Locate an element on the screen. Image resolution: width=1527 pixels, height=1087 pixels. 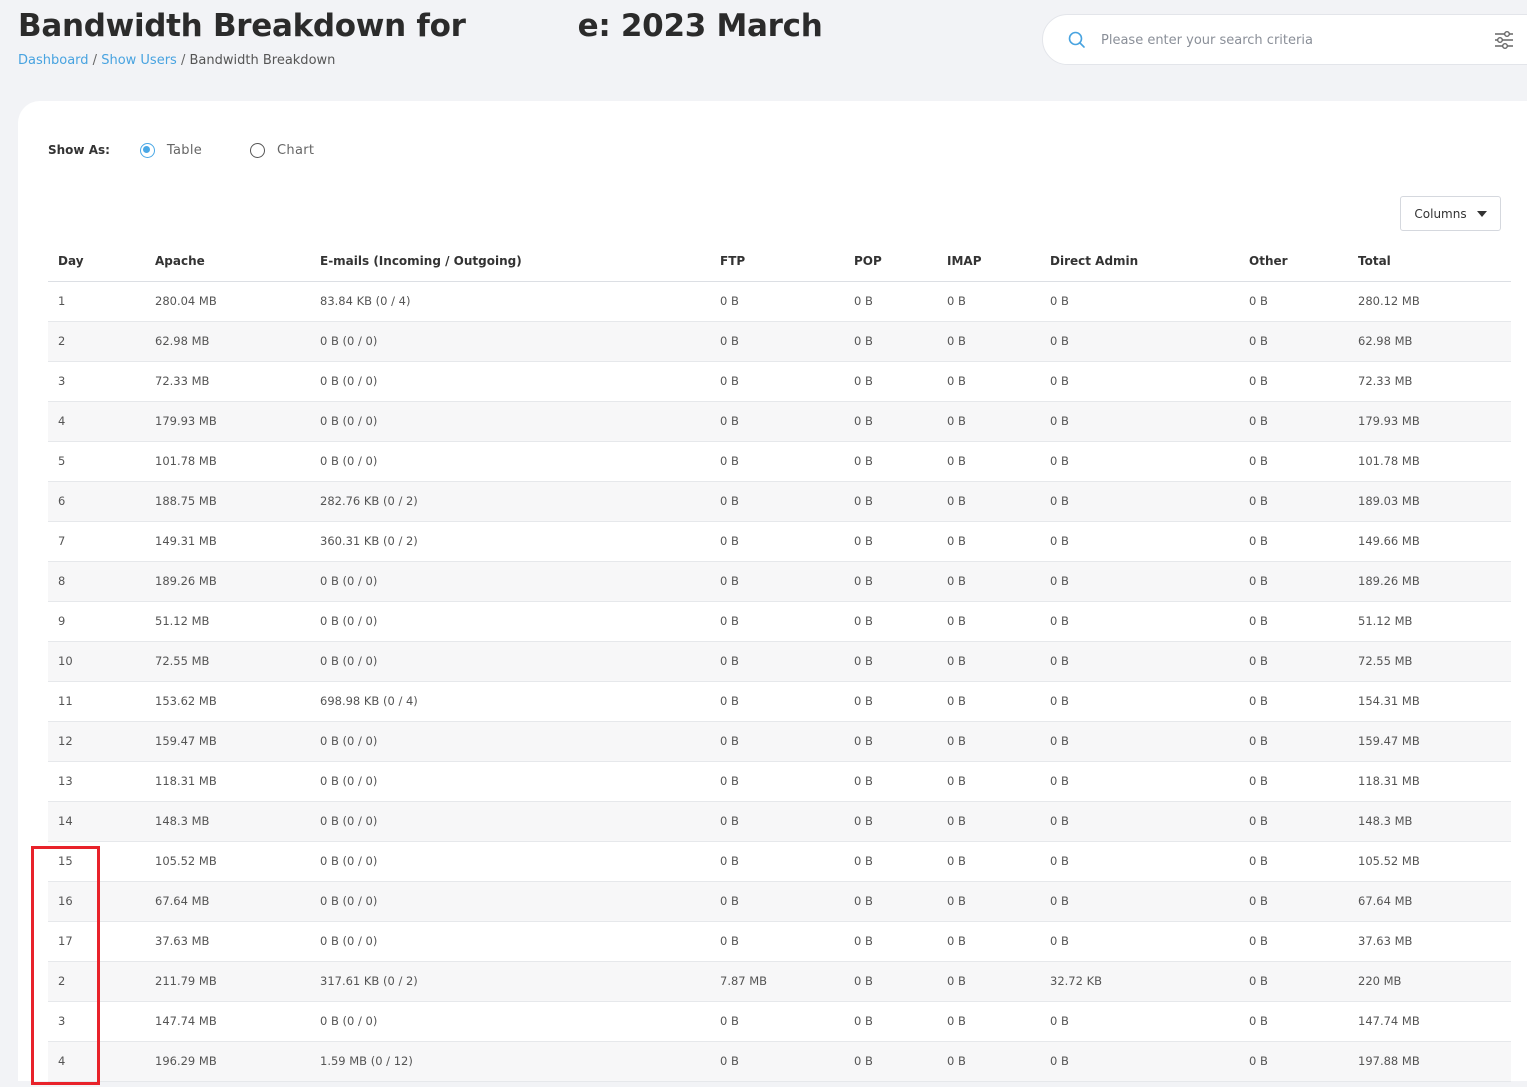
caret-down-icon is located at coordinates (1481, 213).